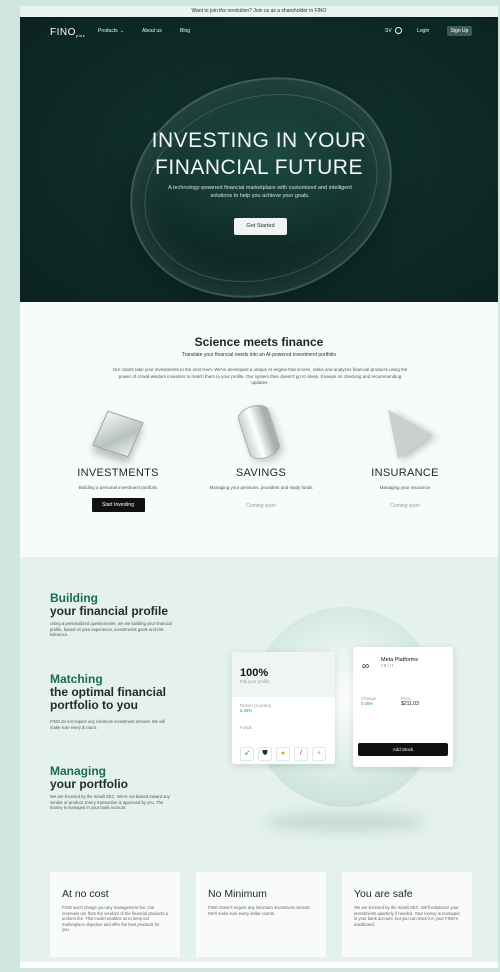 This screenshot has width=500, height=972. Describe the element at coordinates (405, 487) in the screenshot. I see `product-subtitle: Managing your insurance` at that location.